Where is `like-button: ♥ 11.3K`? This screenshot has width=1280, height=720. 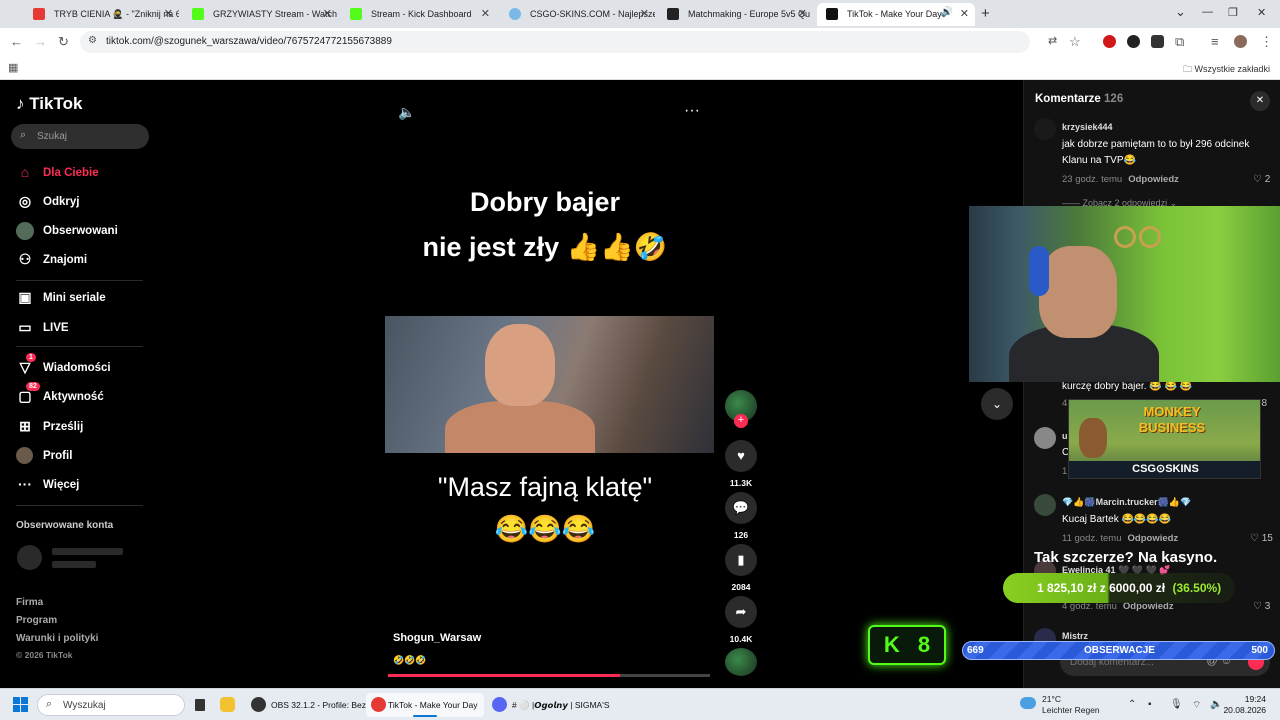 like-button: ♥ 11.3K is located at coordinates (741, 464).